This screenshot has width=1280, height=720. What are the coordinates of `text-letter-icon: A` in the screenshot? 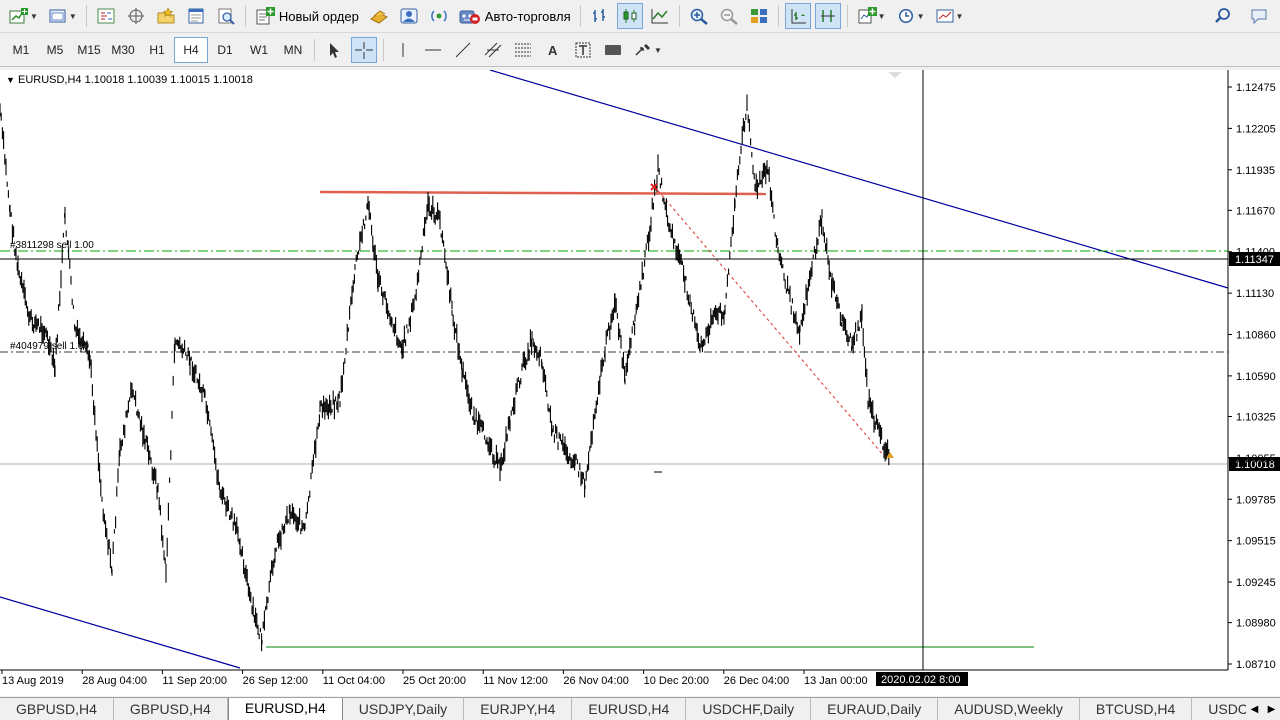 It's located at (553, 50).